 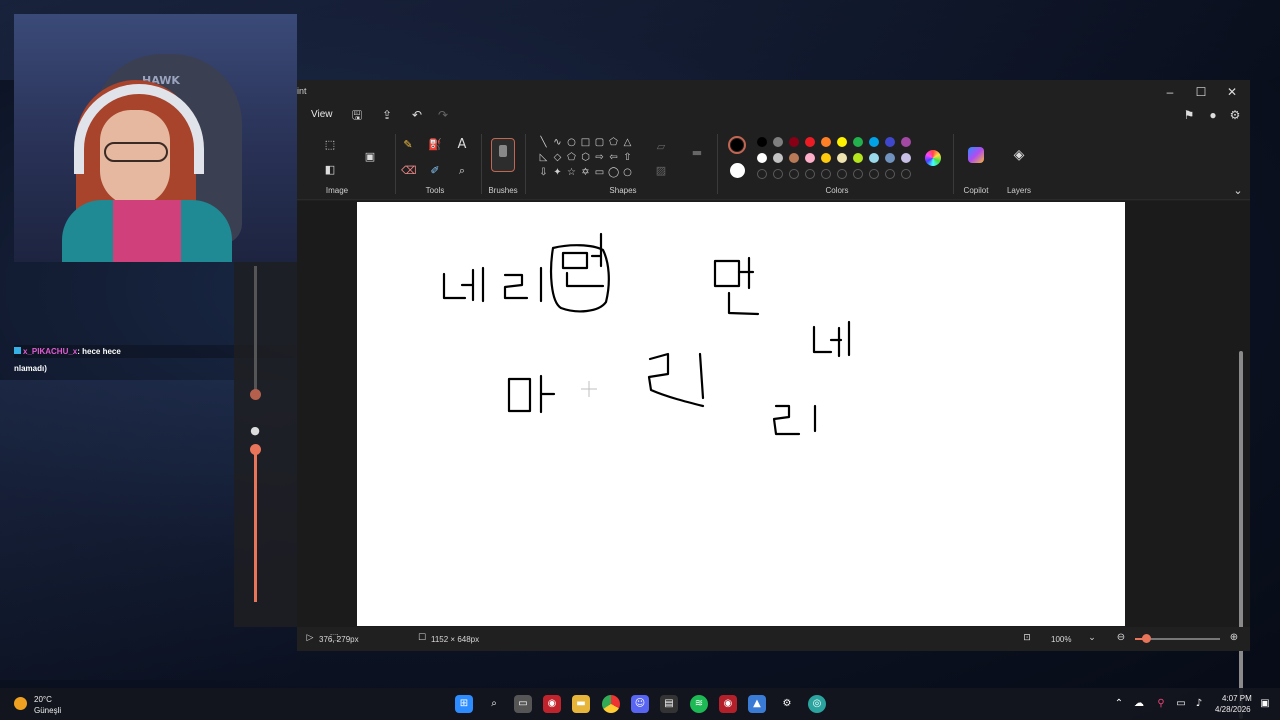 What do you see at coordinates (571, 157) in the screenshot?
I see `pentagon-shape-icon: ⬠` at bounding box center [571, 157].